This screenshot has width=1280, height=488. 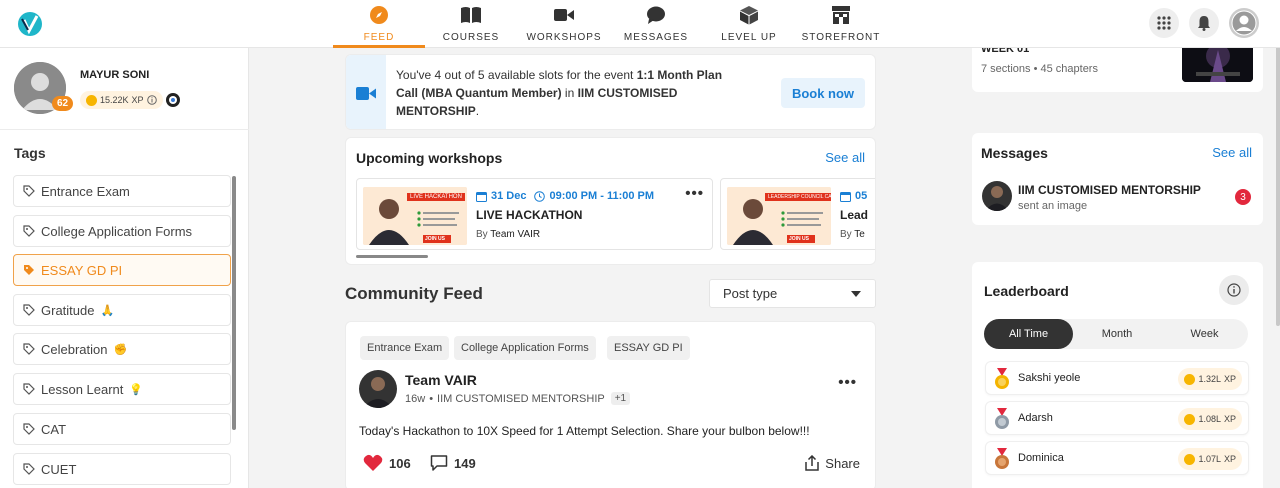 What do you see at coordinates (620, 398) in the screenshot?
I see `extra-communities-badge: +1` at bounding box center [620, 398].